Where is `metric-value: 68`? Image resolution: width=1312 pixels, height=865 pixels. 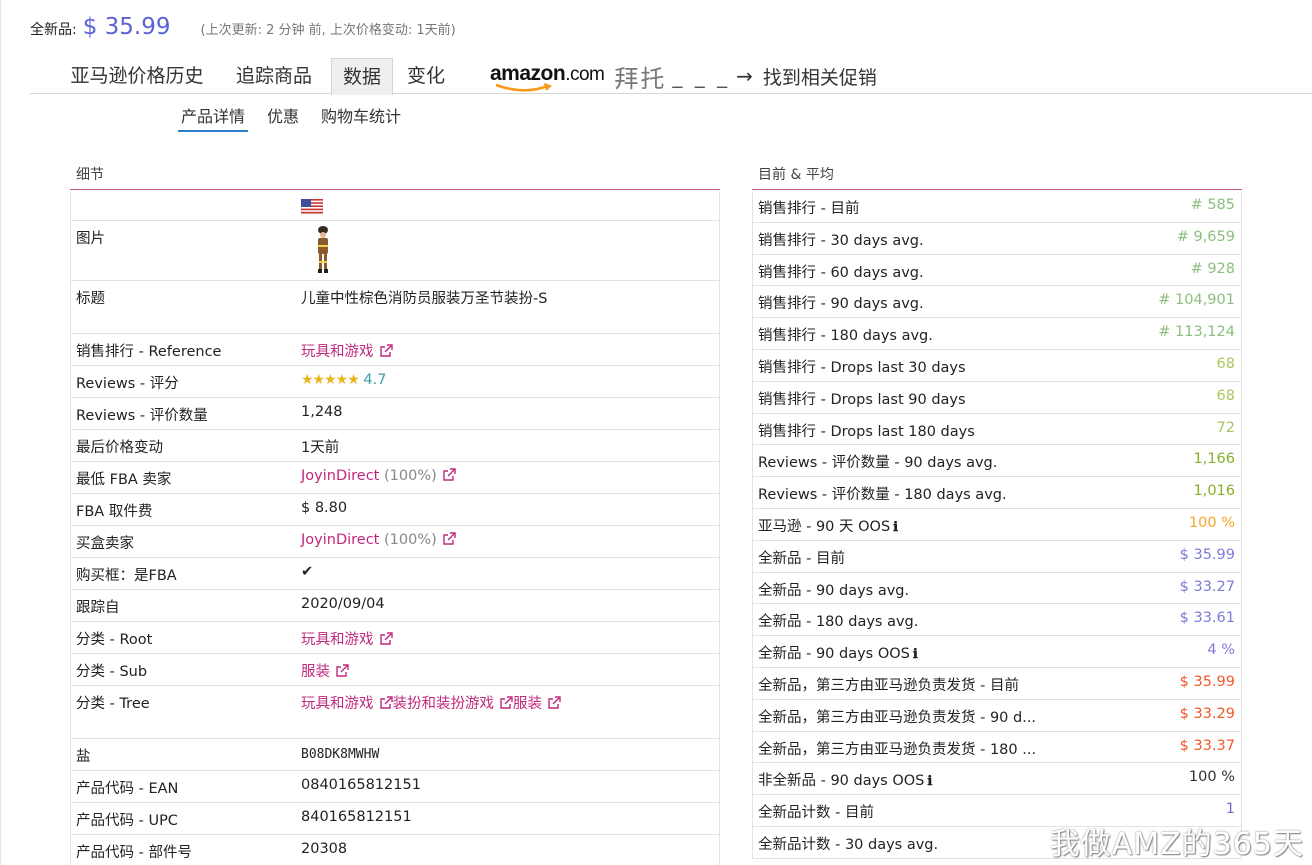 metric-value: 68 is located at coordinates (1225, 363).